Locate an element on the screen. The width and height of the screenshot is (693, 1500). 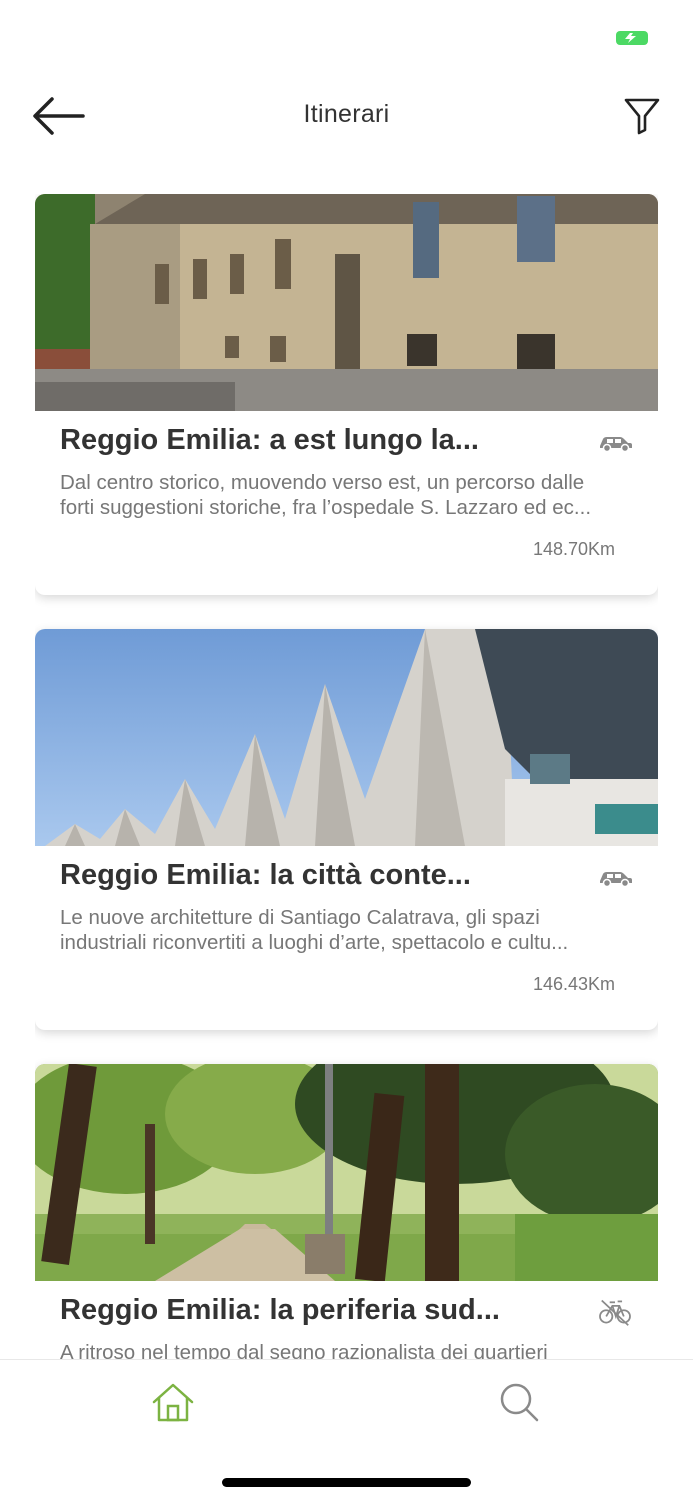
tab-bar is located at coordinates (346, 1429).